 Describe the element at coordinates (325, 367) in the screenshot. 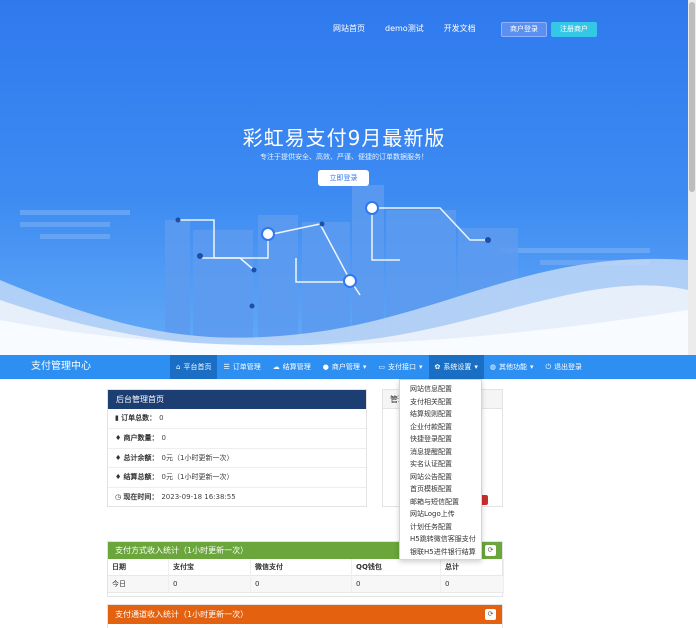

I see `user-icon: ●` at that location.